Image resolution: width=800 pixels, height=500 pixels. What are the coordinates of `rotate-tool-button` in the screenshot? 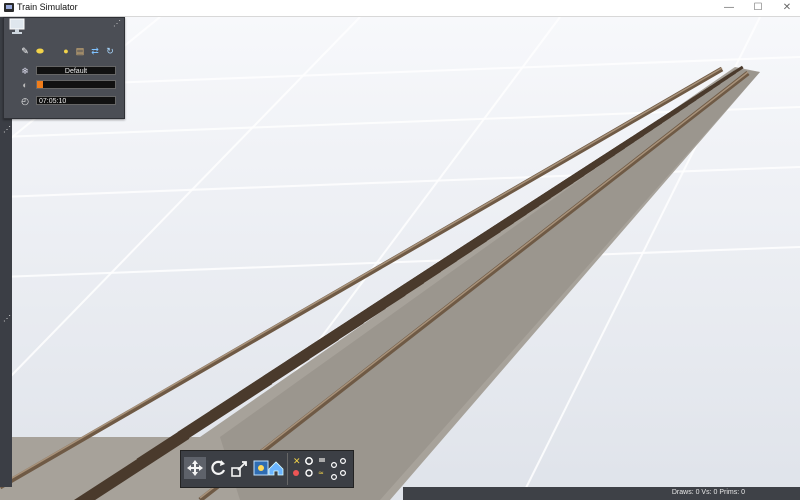 It's located at (218, 468).